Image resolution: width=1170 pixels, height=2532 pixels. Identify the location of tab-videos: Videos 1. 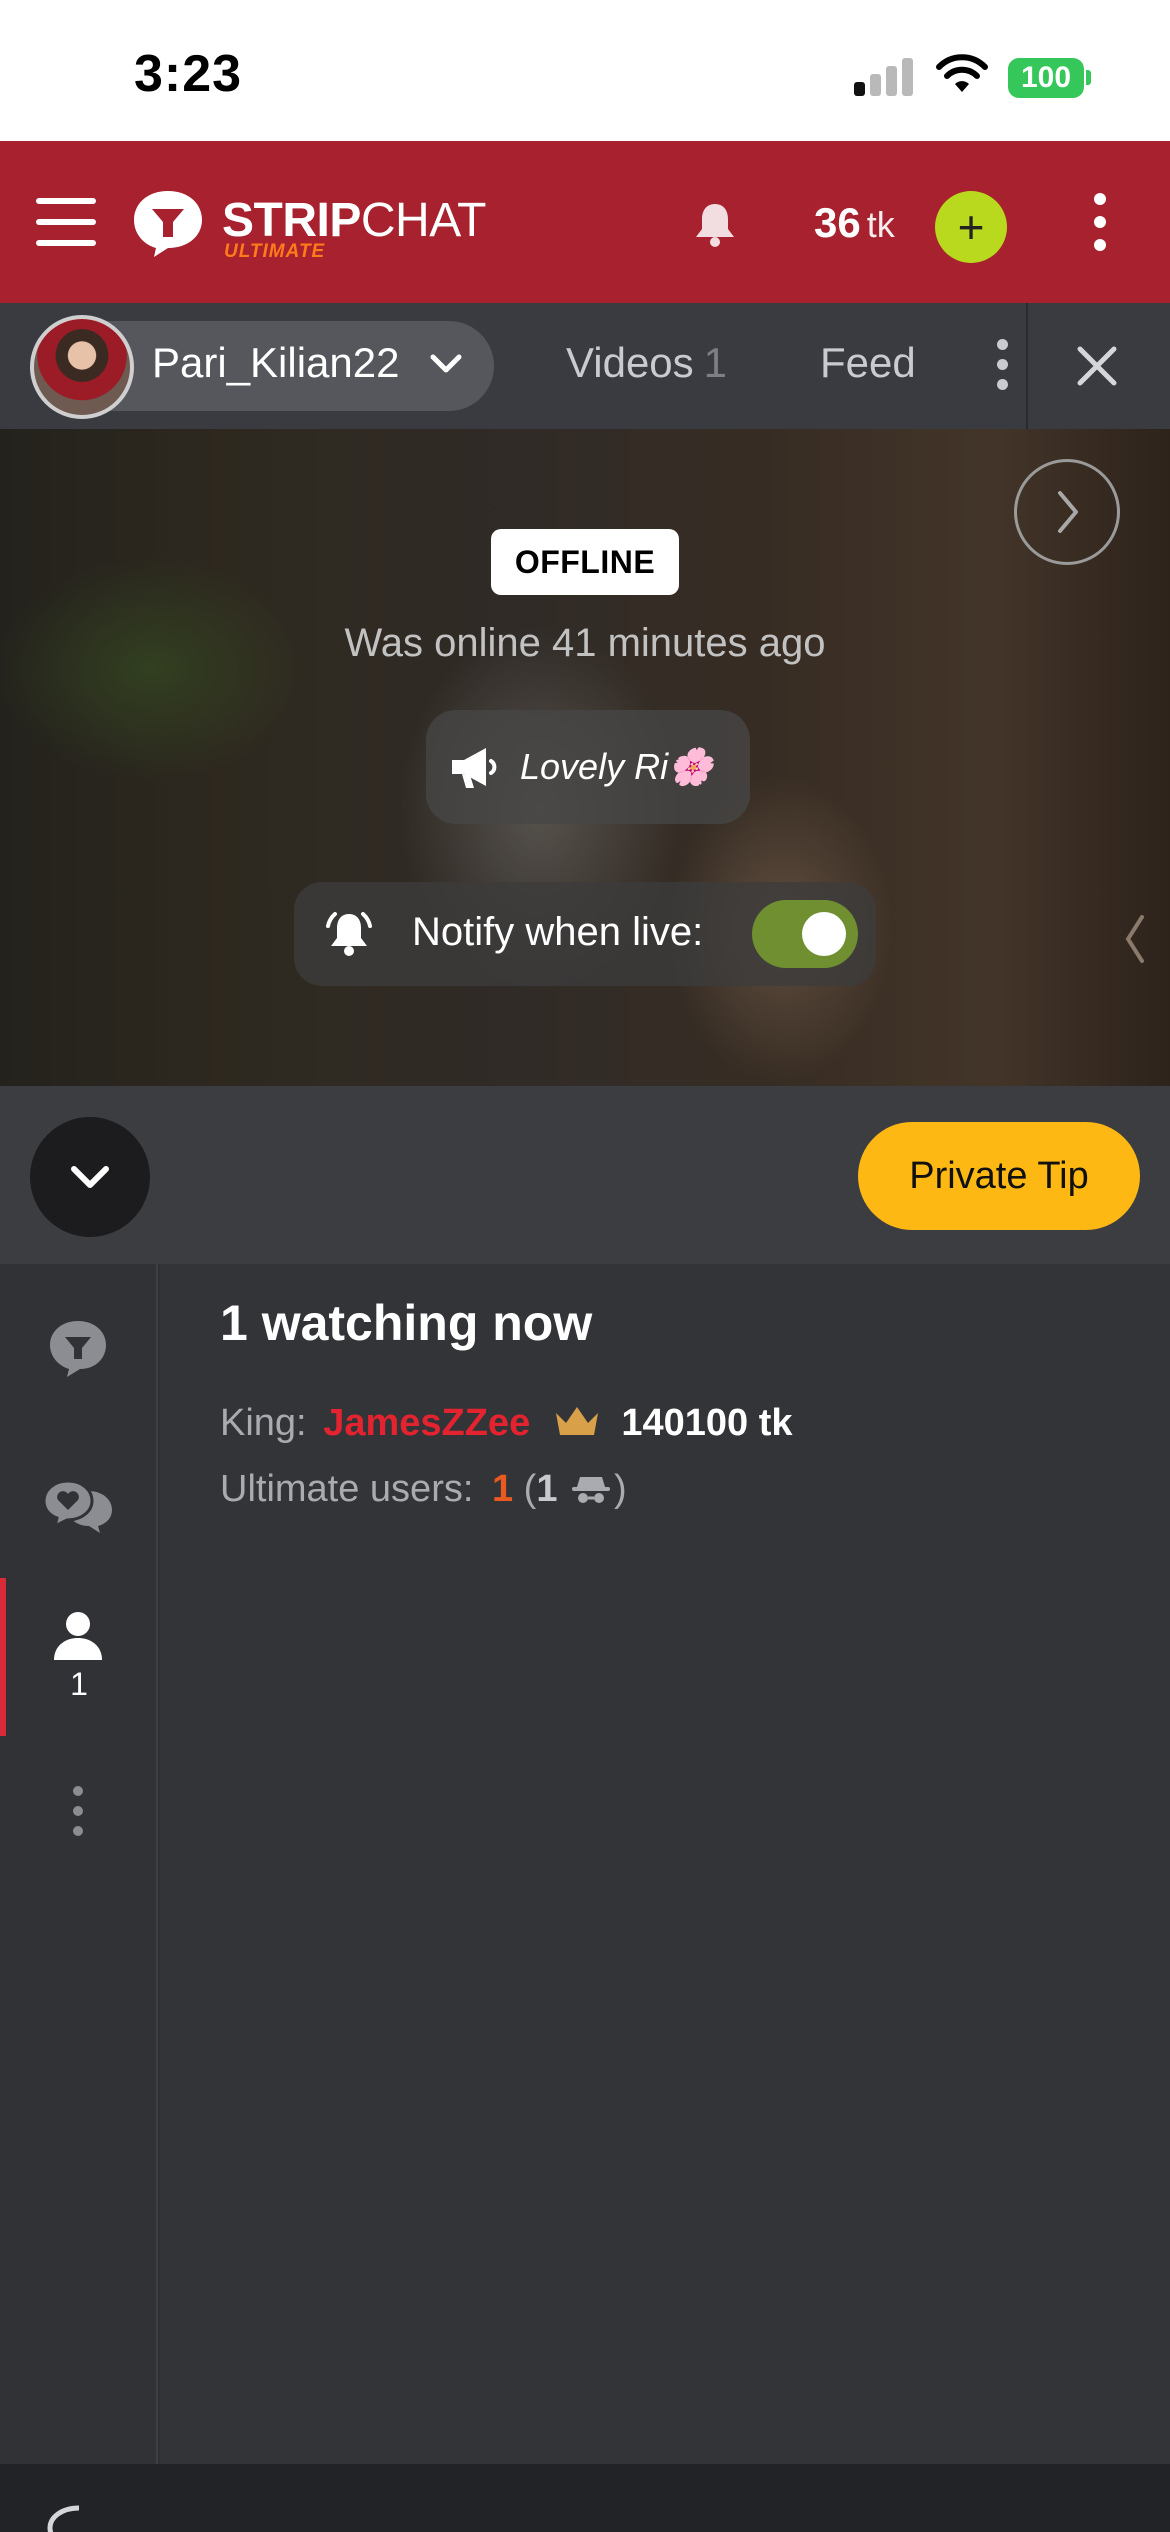
(646, 363).